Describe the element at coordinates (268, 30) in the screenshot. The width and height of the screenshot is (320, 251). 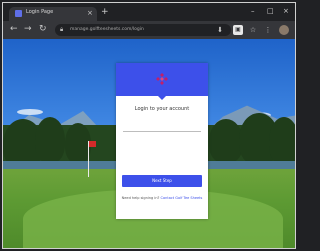
I see `menu-icon: ⋮` at that location.